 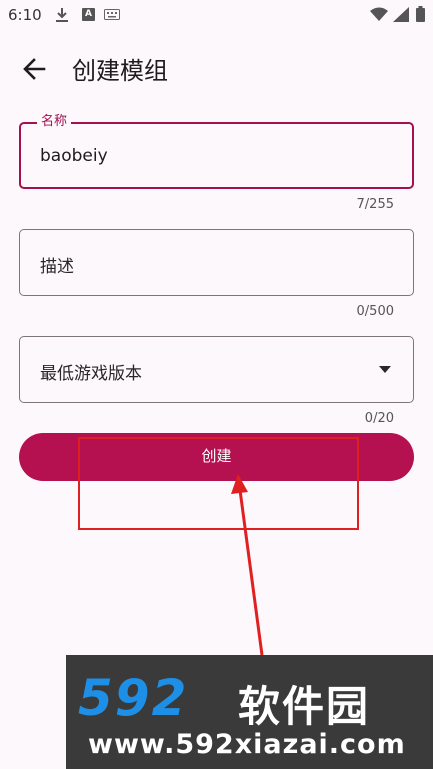 I want to click on watermark-url: www.592xiazai.com, so click(x=247, y=744).